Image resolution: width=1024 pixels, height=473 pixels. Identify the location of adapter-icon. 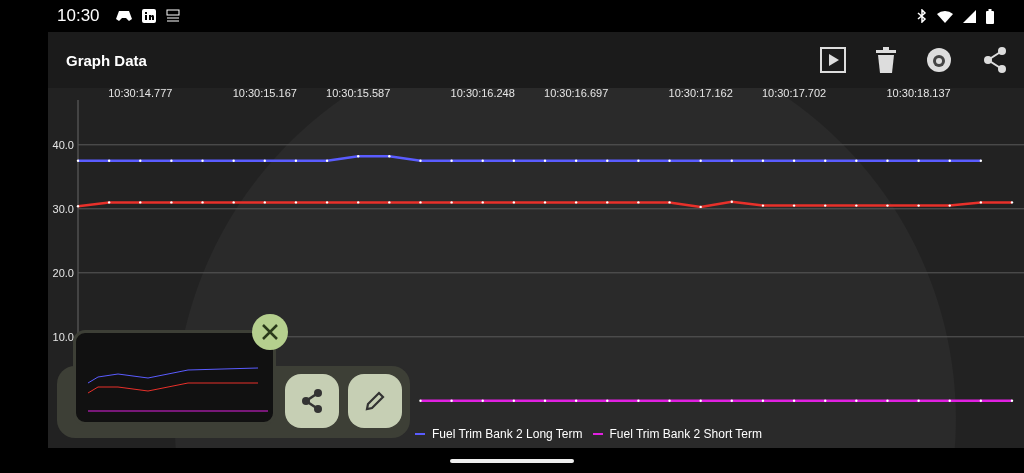
(172, 16).